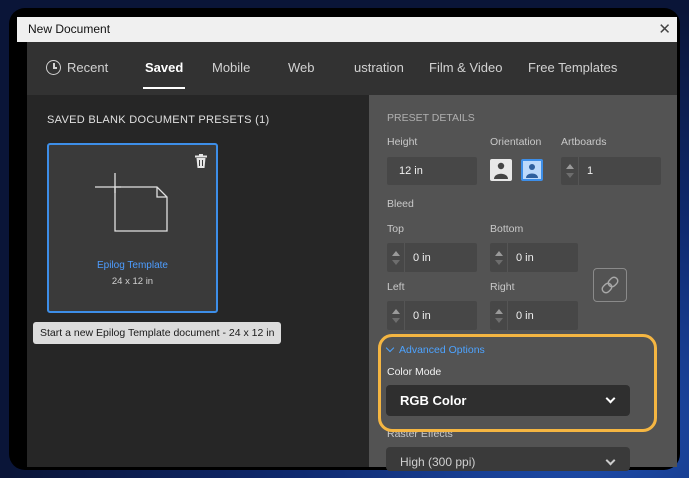 The image size is (689, 478). Describe the element at coordinates (420, 434) in the screenshot. I see `raster-effects-label: Raster Effects` at that location.